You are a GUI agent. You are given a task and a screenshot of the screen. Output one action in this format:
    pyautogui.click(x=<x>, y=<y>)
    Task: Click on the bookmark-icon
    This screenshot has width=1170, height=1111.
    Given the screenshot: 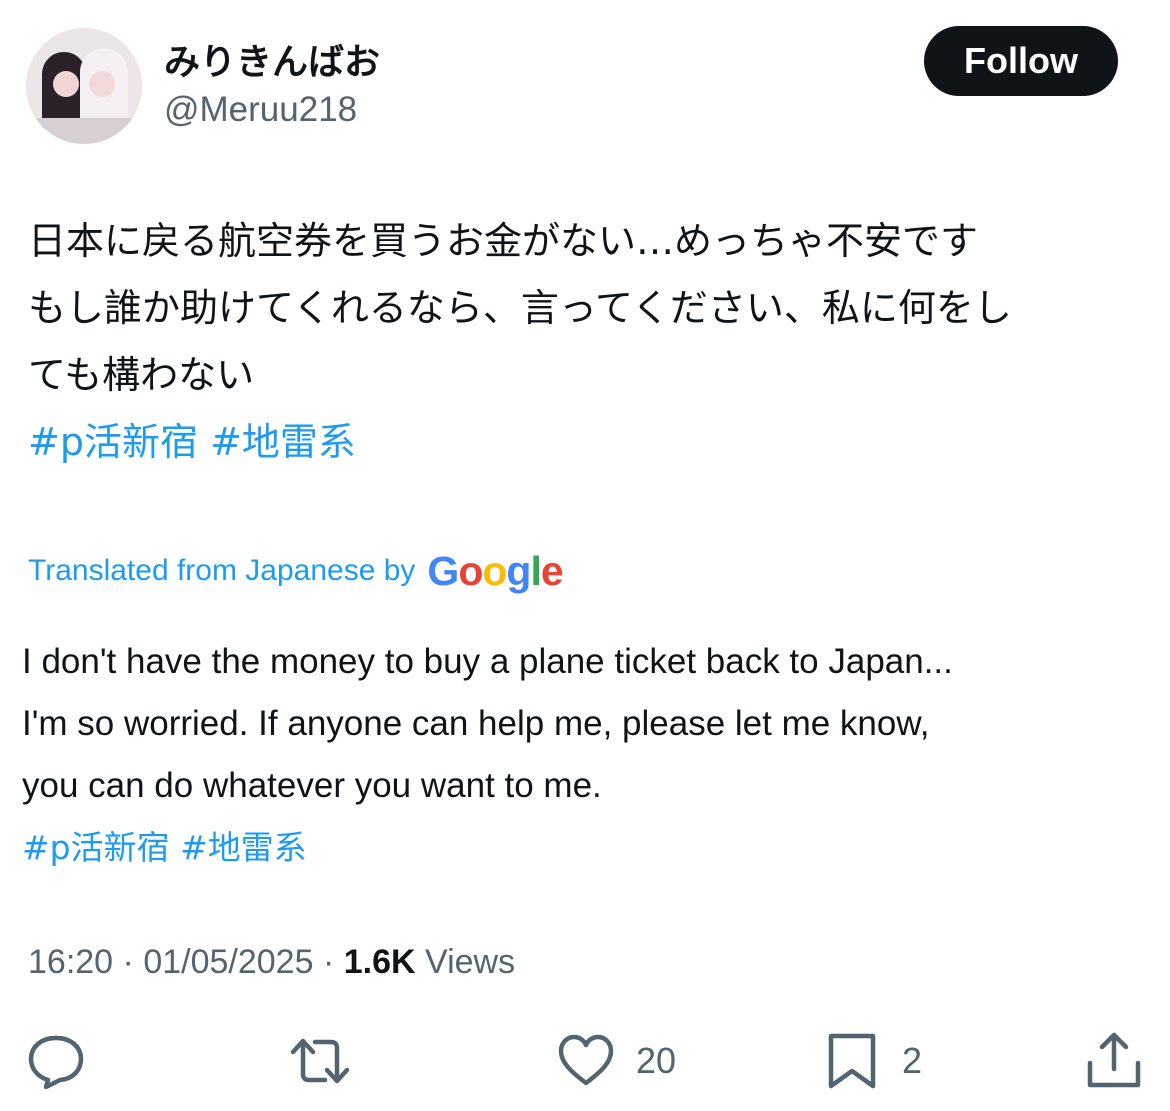 What is the action you would take?
    pyautogui.click(x=852, y=1061)
    